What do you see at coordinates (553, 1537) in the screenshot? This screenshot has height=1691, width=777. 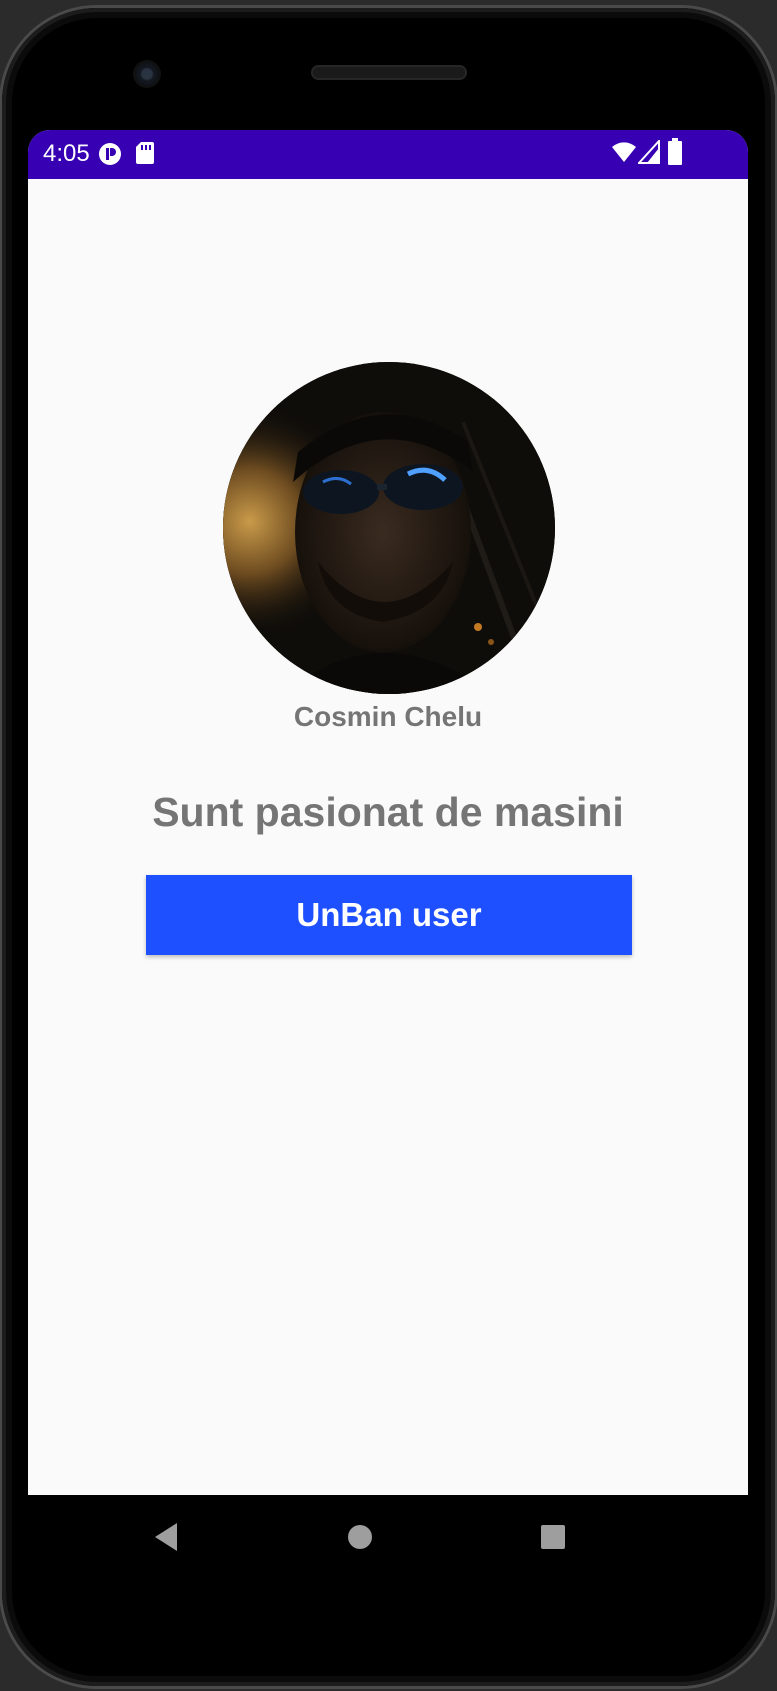 I see `recents-icon` at bounding box center [553, 1537].